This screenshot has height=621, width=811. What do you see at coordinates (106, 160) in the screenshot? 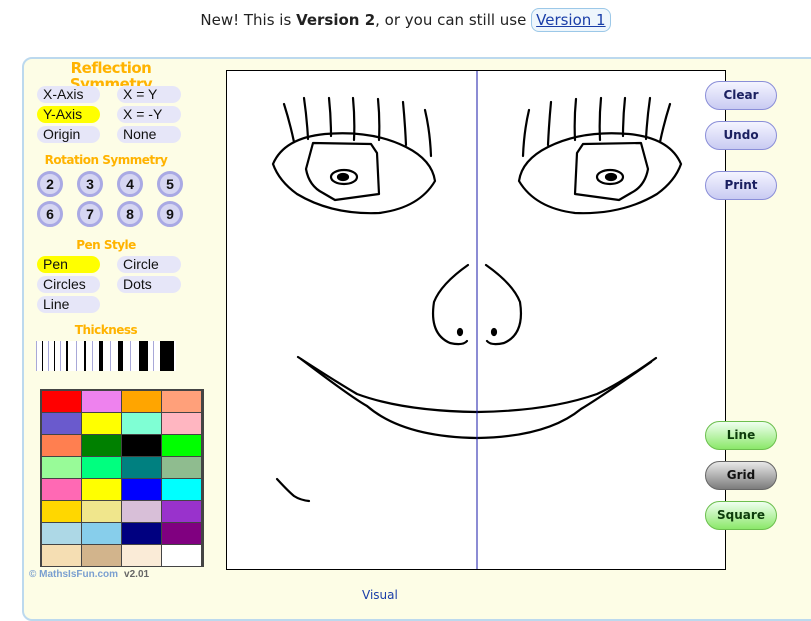
I see `rotation-title: Rotation Symmetry` at bounding box center [106, 160].